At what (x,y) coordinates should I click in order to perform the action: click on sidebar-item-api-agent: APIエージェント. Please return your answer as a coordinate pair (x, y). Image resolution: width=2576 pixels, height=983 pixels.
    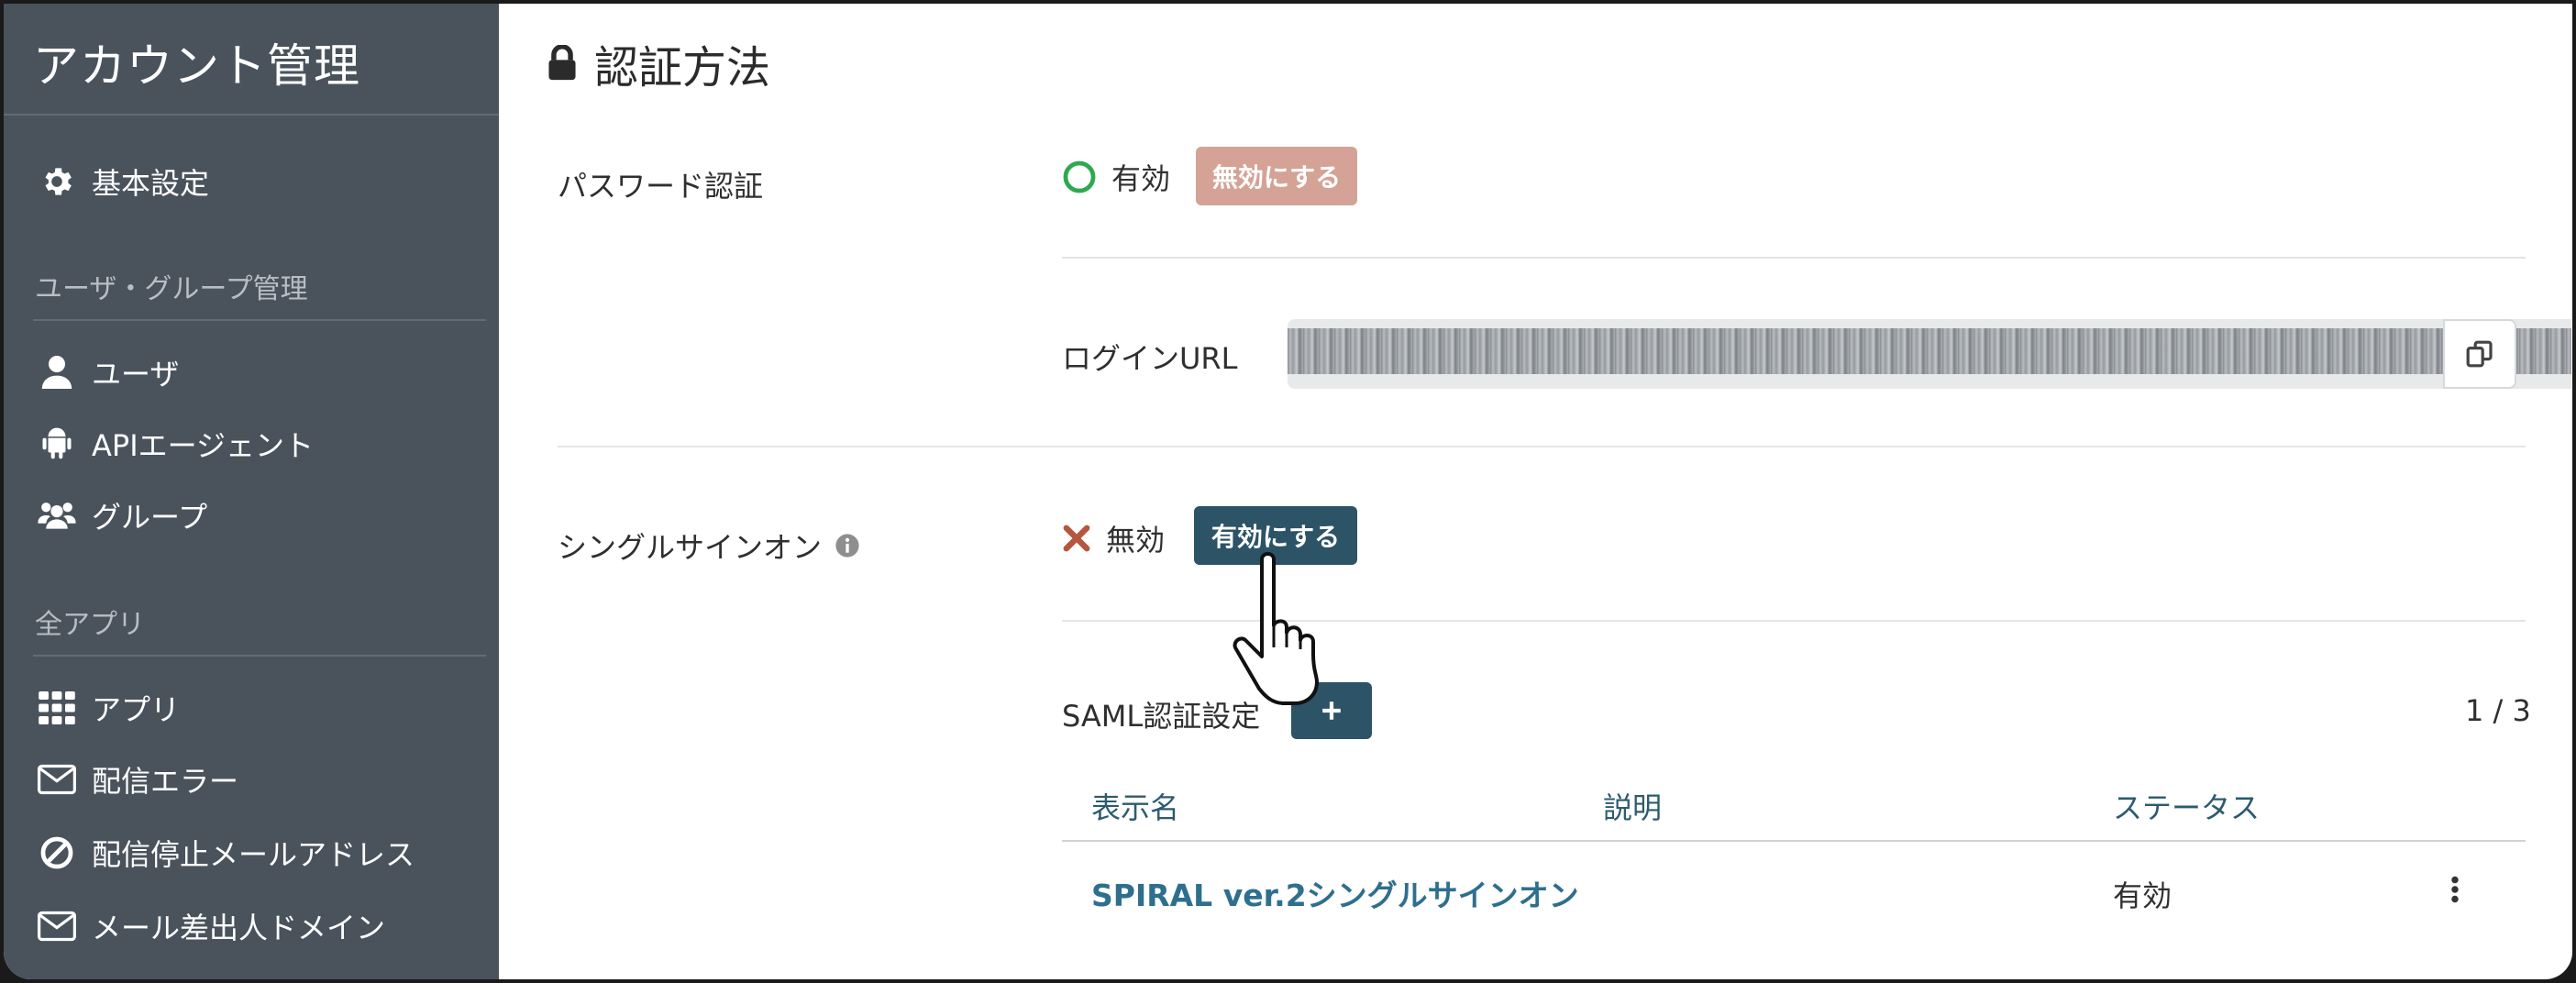
    Looking at the image, I should click on (175, 443).